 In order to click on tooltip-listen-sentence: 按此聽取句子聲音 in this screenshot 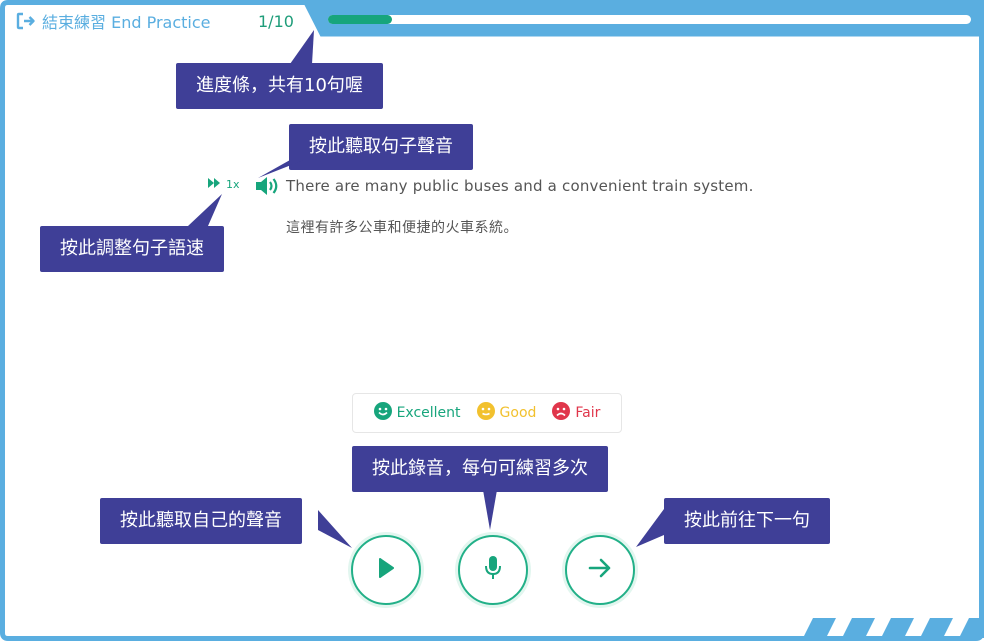, I will do `click(381, 147)`.